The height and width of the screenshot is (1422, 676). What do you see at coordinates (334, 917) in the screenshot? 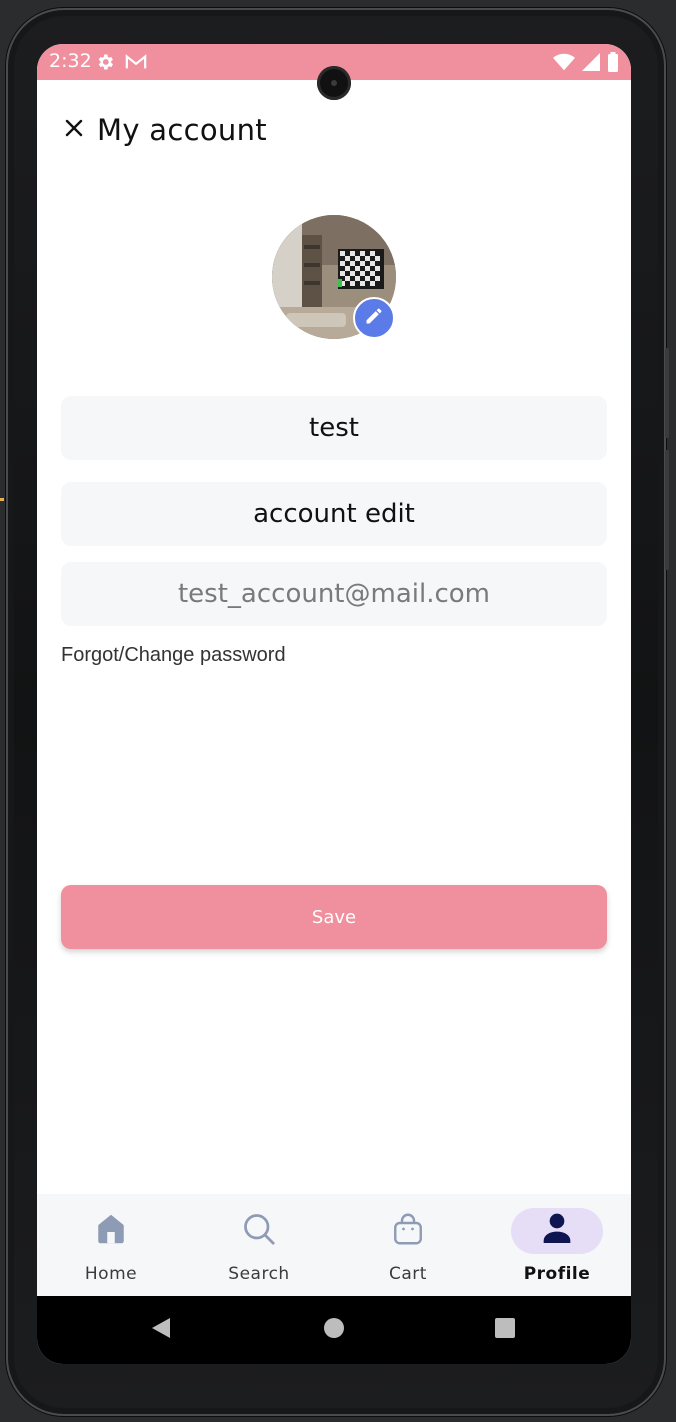
I see `save-button: Save` at bounding box center [334, 917].